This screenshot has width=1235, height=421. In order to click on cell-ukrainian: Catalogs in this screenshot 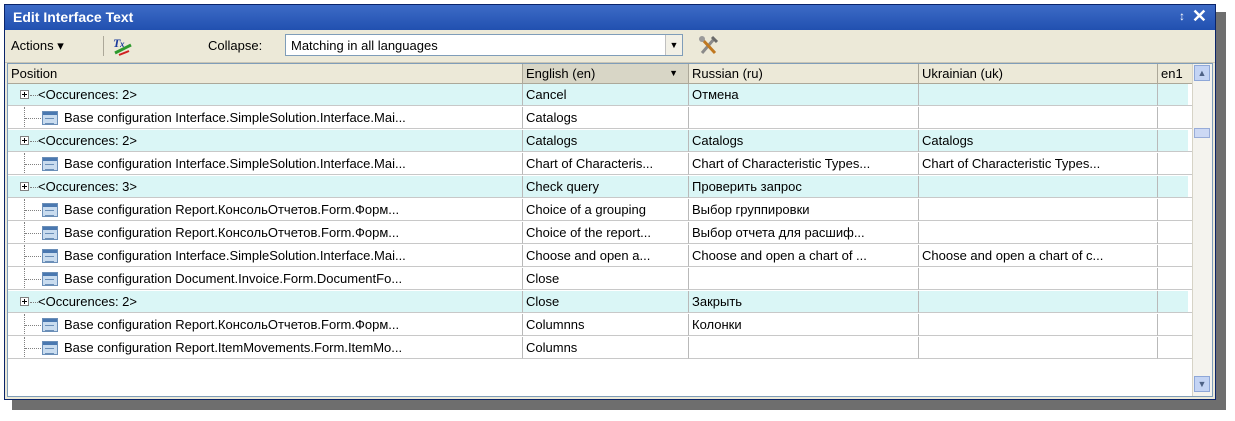, I will do `click(1038, 141)`.